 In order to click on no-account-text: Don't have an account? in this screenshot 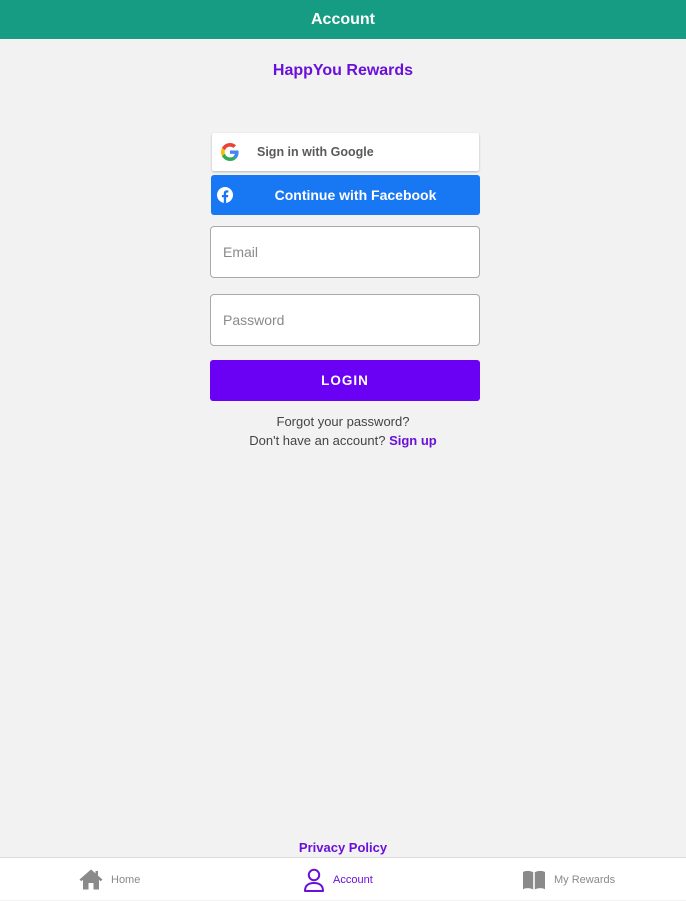, I will do `click(317, 440)`.